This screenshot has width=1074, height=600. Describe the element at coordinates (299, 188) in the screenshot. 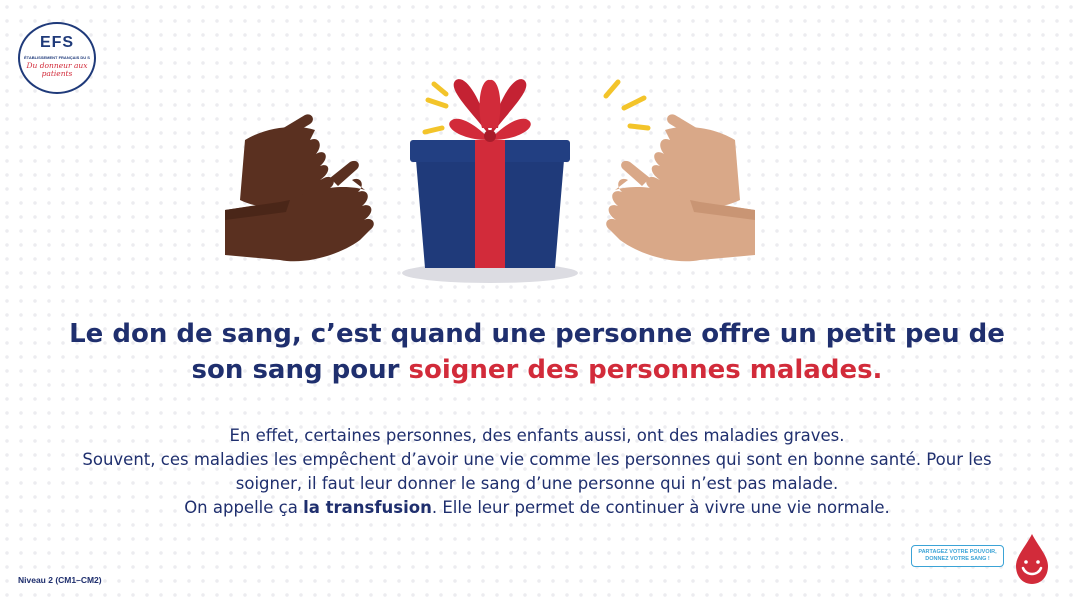

I see `dark-hands-icon` at that location.